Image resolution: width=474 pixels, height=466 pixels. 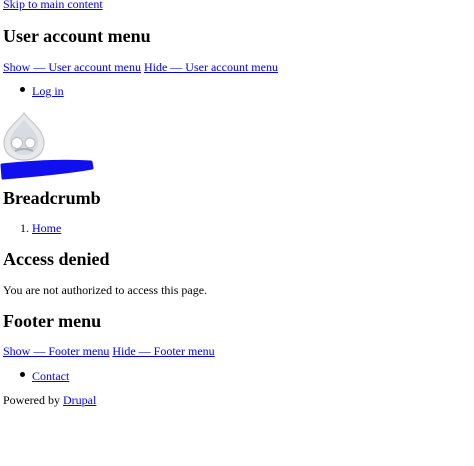 I want to click on breadcrumb-heading: Breadcrumb, so click(x=52, y=198).